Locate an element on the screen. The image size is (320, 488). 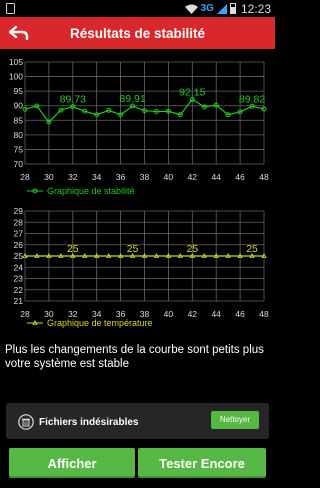
clock: 12:23 is located at coordinates (255, 8).